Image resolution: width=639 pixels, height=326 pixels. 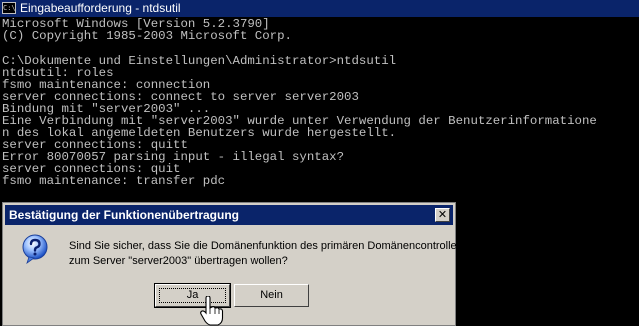 I want to click on window-title: Eingabeaufforderung - ntdsutil, so click(x=100, y=8).